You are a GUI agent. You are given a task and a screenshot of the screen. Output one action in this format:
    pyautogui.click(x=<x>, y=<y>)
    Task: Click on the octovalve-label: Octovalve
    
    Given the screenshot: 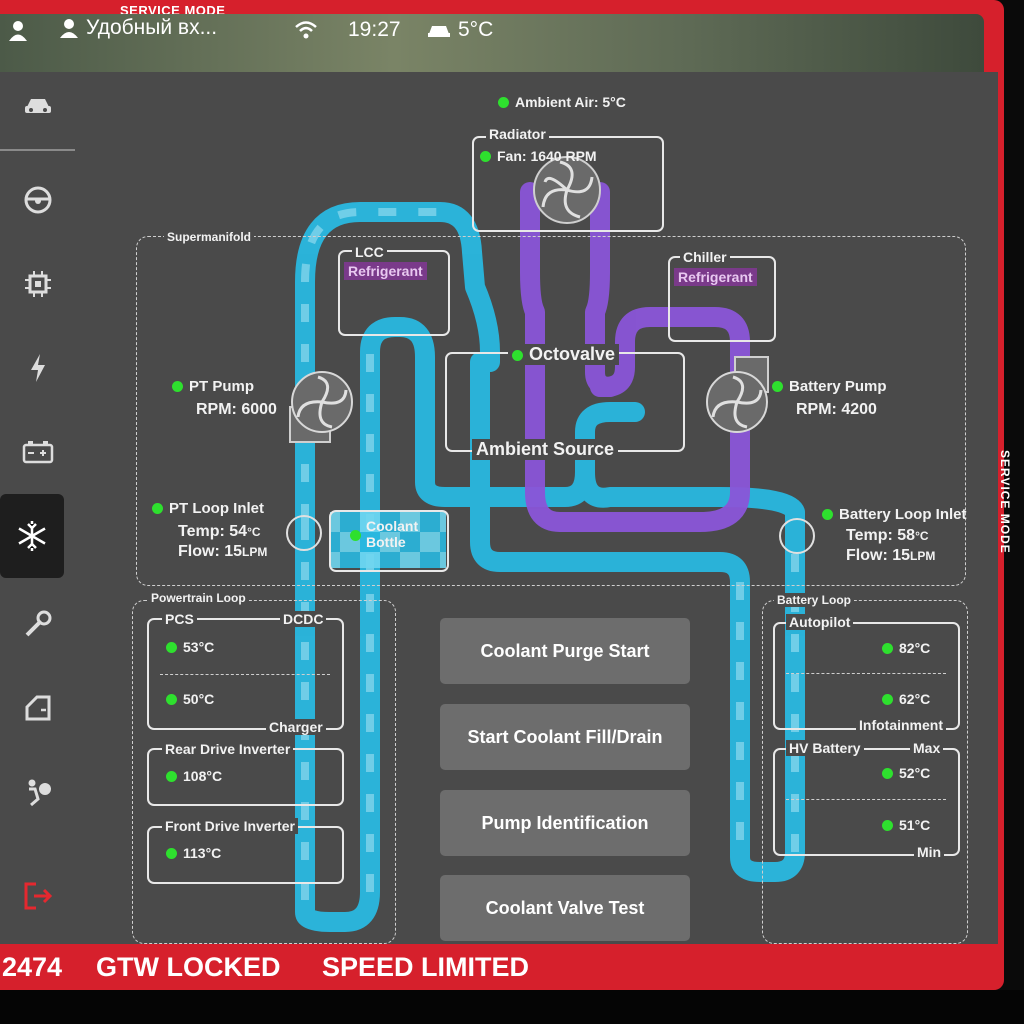 What is the action you would take?
    pyautogui.click(x=564, y=354)
    